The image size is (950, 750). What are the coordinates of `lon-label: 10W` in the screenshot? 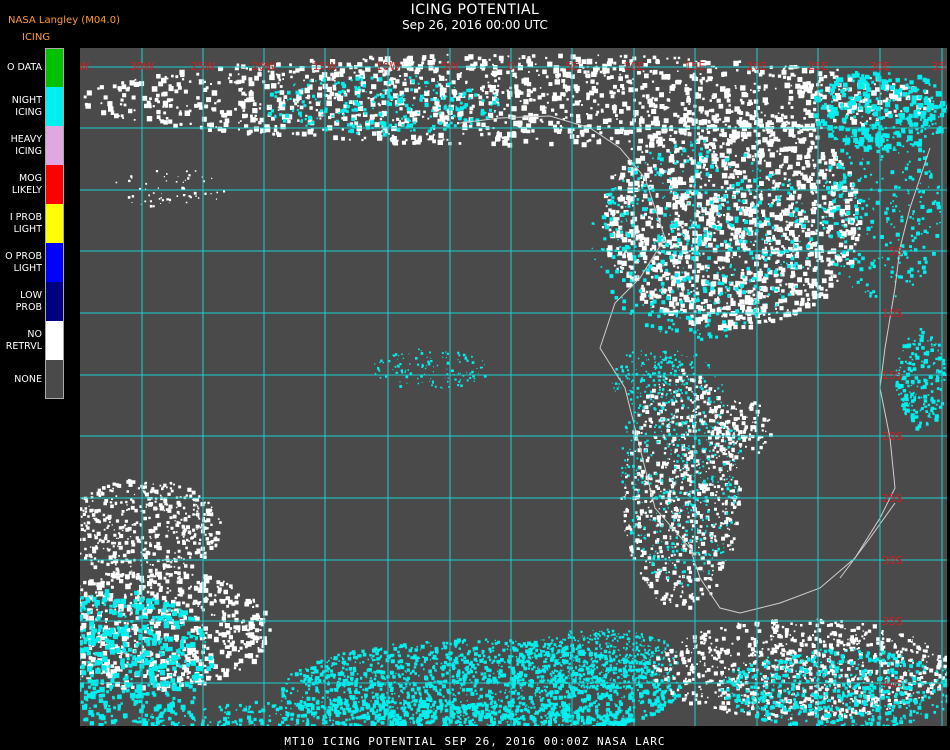 It's located at (388, 66).